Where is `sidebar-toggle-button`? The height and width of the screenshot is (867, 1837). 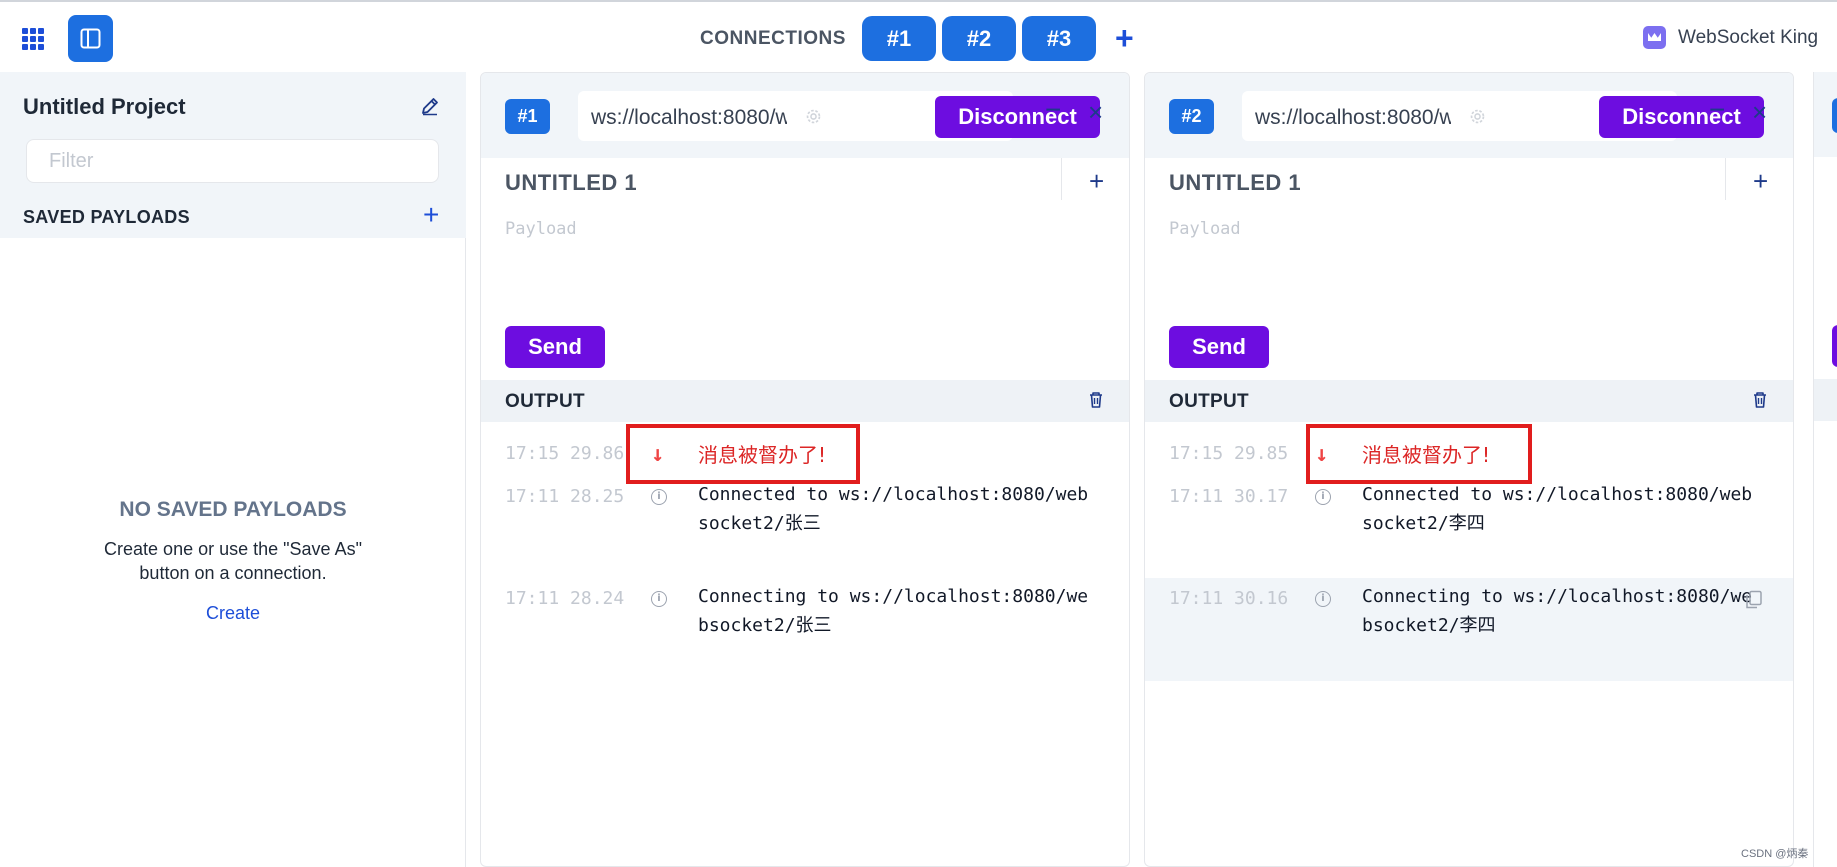 sidebar-toggle-button is located at coordinates (90, 38).